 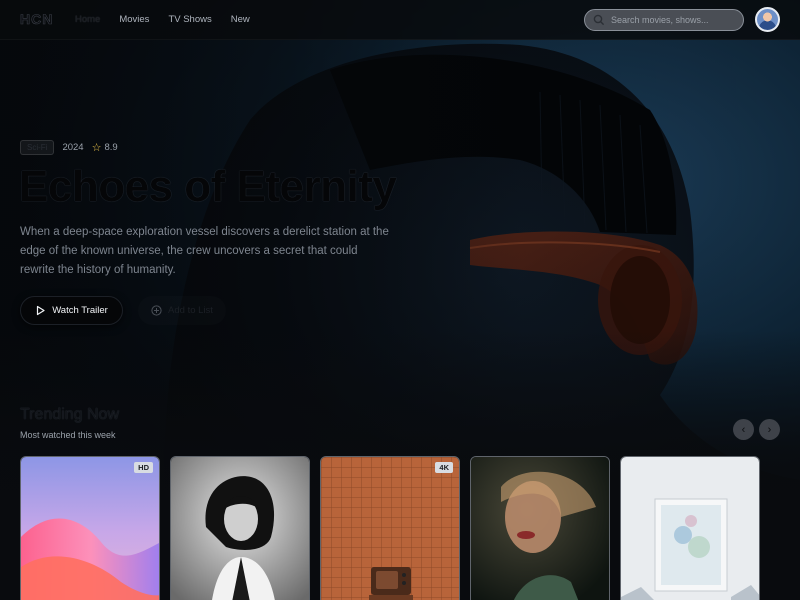 I want to click on nav-link-movies: Movies, so click(x=134, y=19).